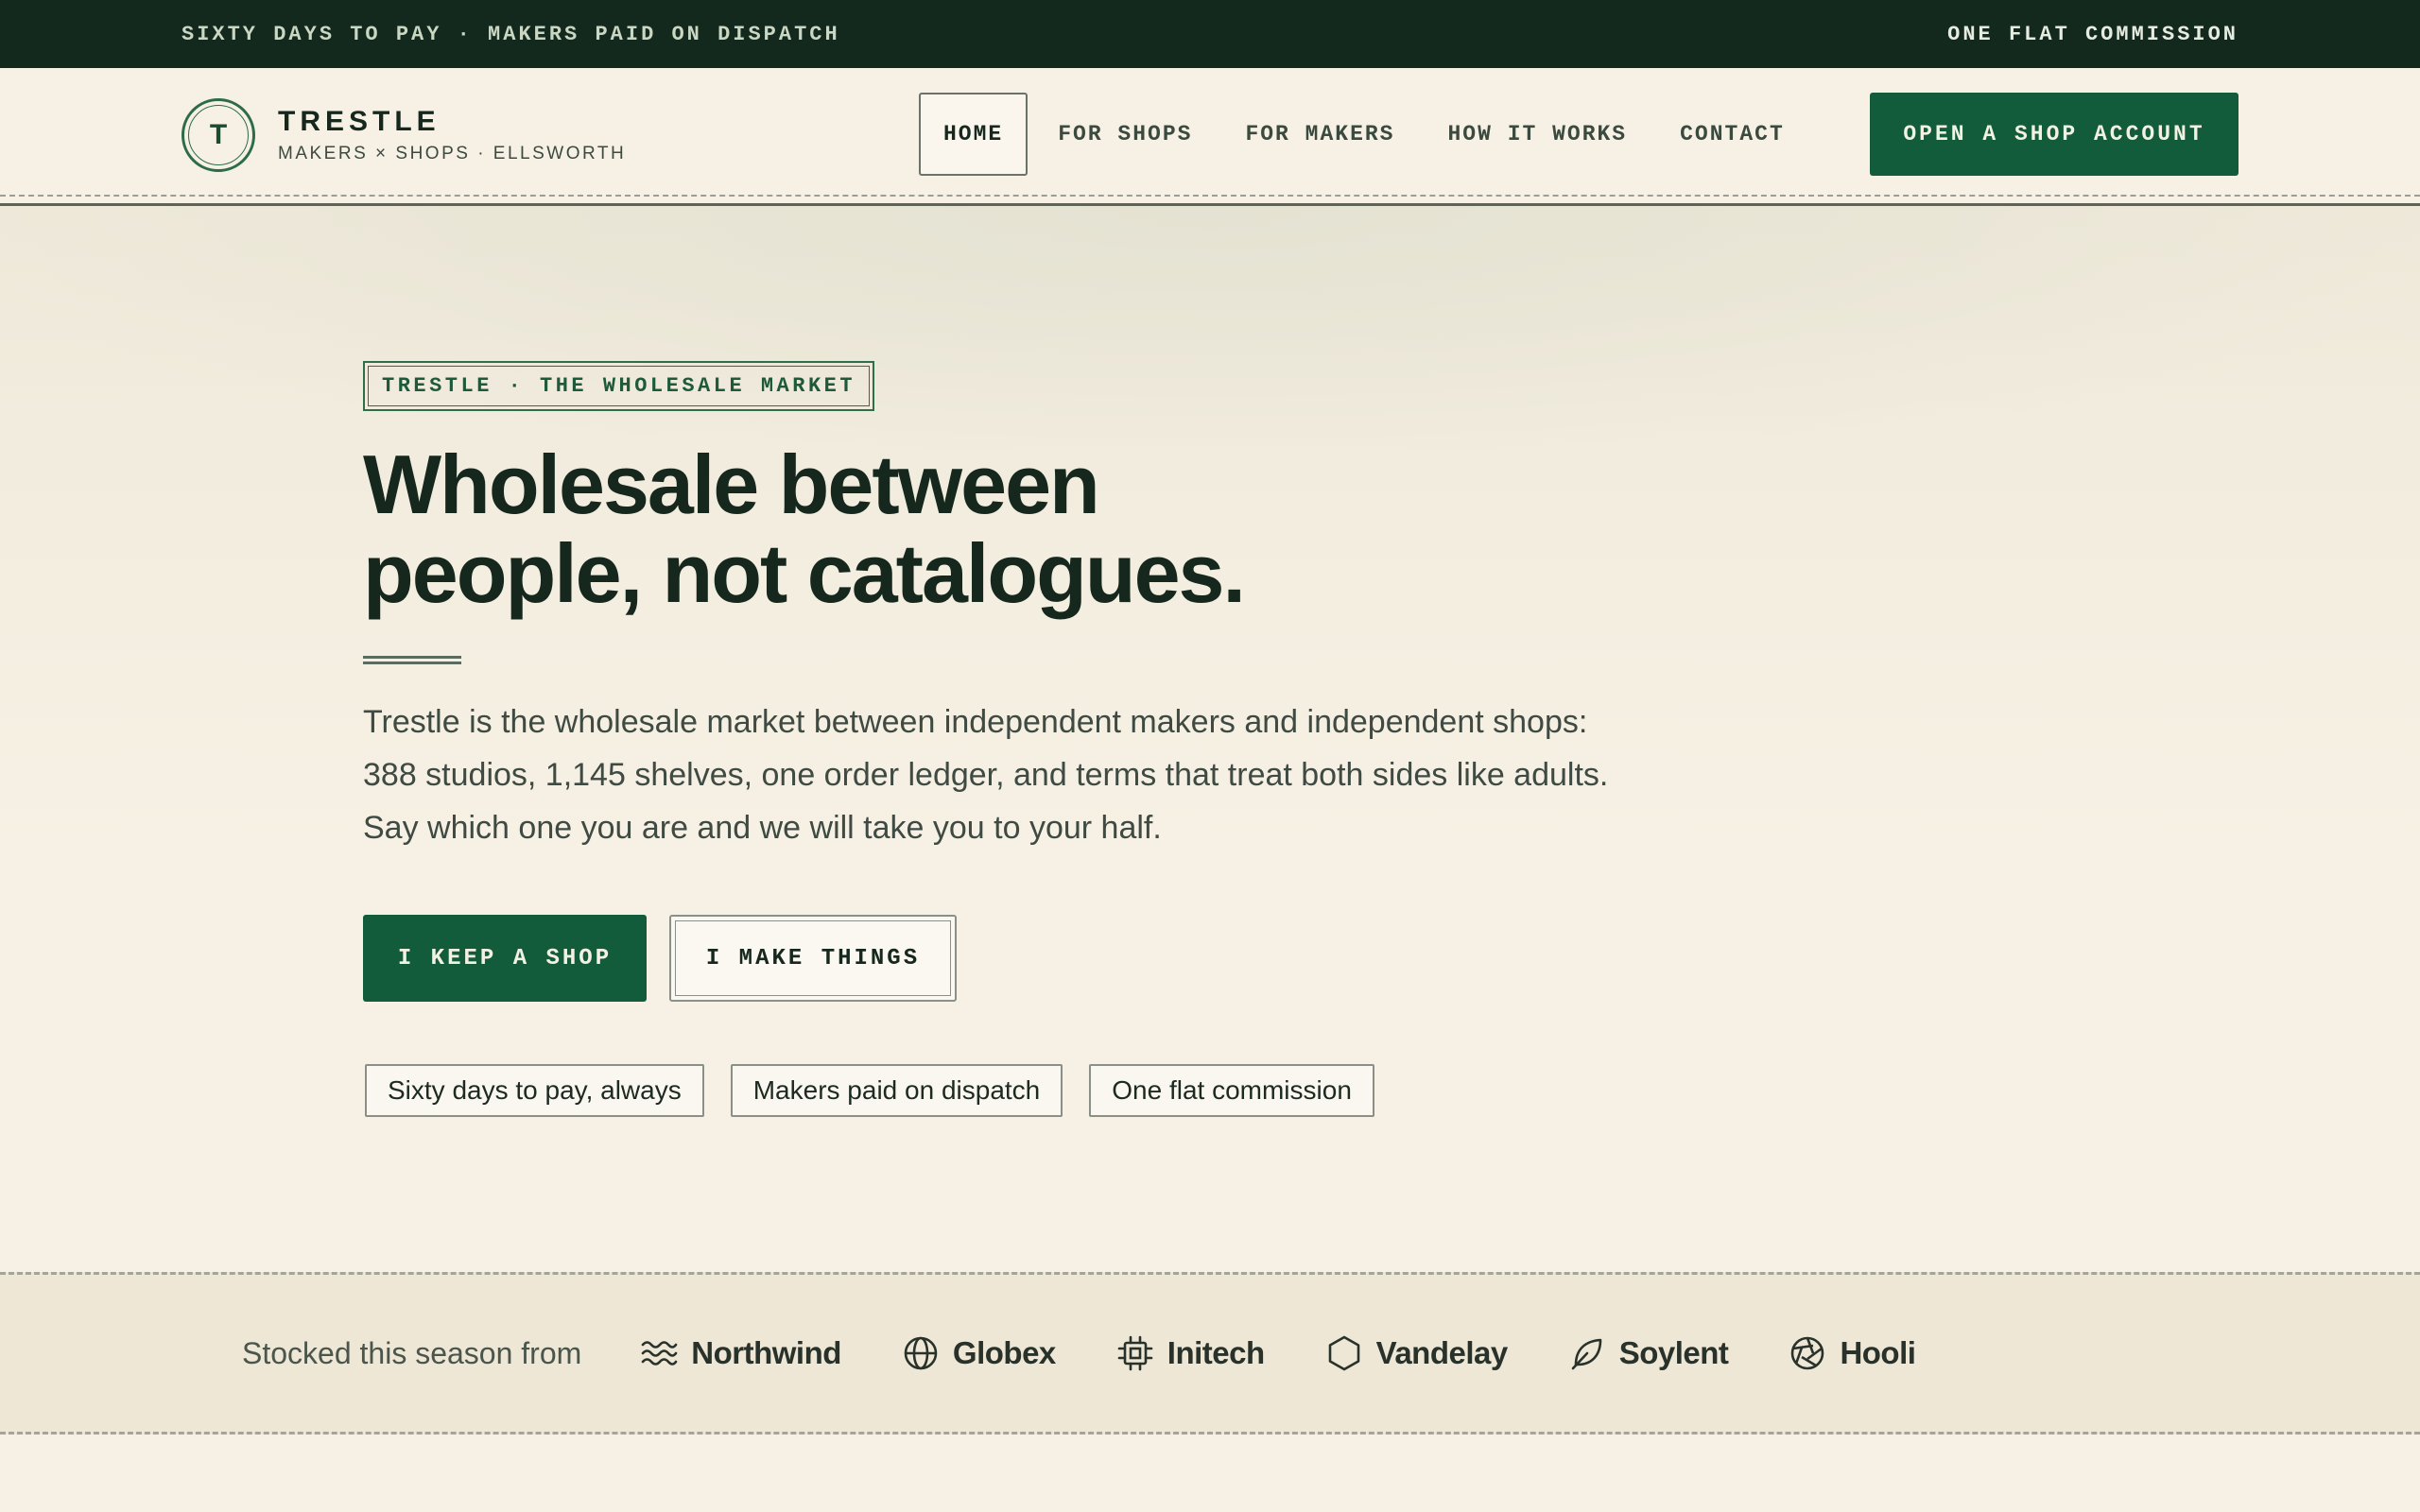 The width and height of the screenshot is (2420, 1512). What do you see at coordinates (452, 135) in the screenshot?
I see `brand-text: TRESTLE MAKERS × SHOPS · ELLSWORTH` at bounding box center [452, 135].